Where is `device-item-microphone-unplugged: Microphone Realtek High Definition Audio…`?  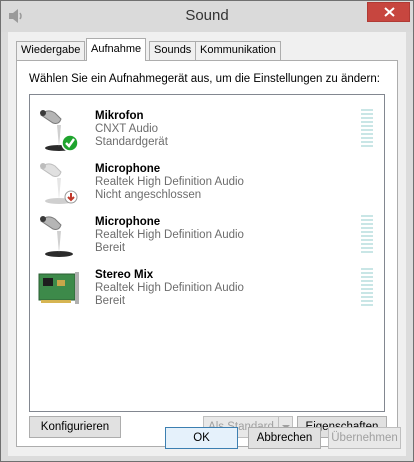 device-item-microphone-unplugged: Microphone Realtek High Definition Audio… is located at coordinates (207, 182).